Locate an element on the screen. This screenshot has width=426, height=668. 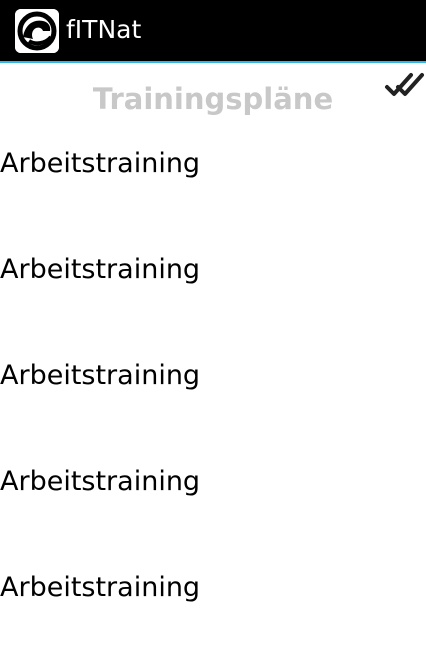
action-bar-divider is located at coordinates (213, 62).